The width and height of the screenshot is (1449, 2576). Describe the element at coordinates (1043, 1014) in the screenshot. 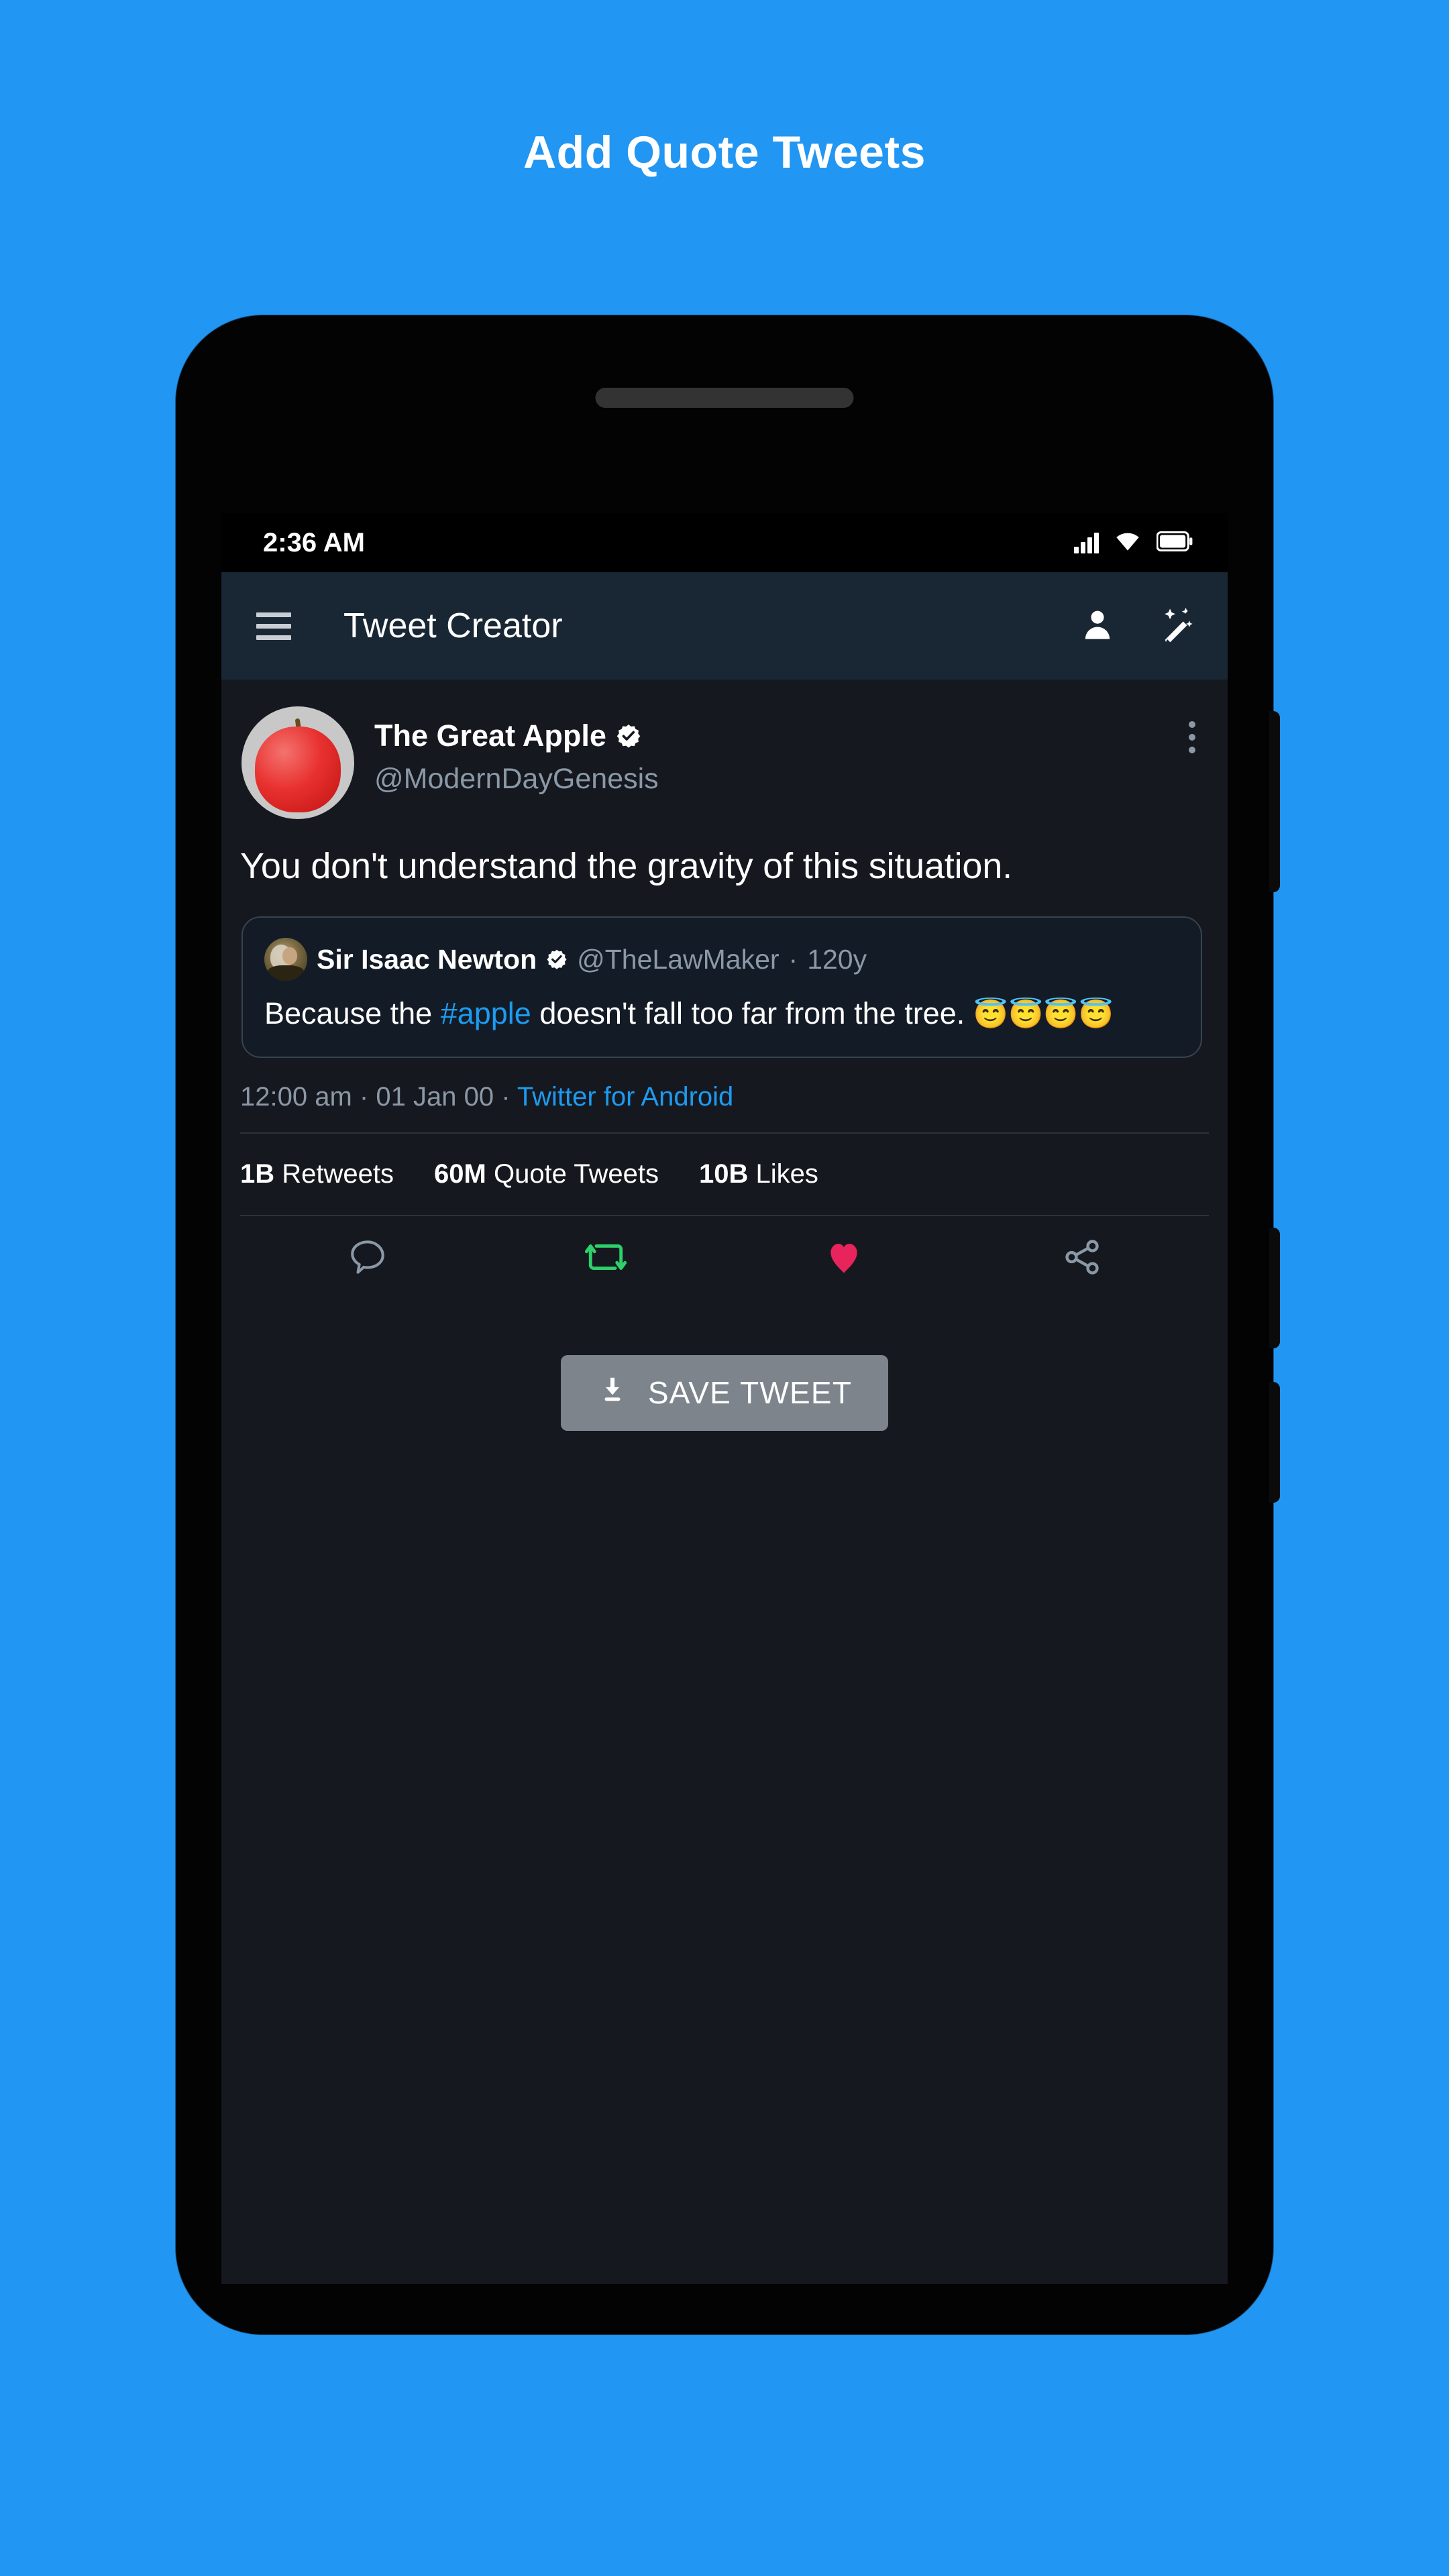

I see `emoji-run: 😇😇😇😇` at that location.